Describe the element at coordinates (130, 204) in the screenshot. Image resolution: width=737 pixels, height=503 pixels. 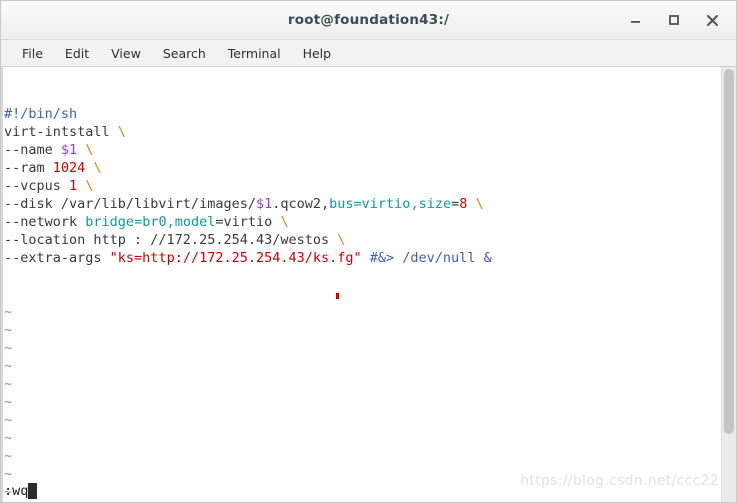
I see `code-token: --disk /var/lib/libvirt/images/` at that location.